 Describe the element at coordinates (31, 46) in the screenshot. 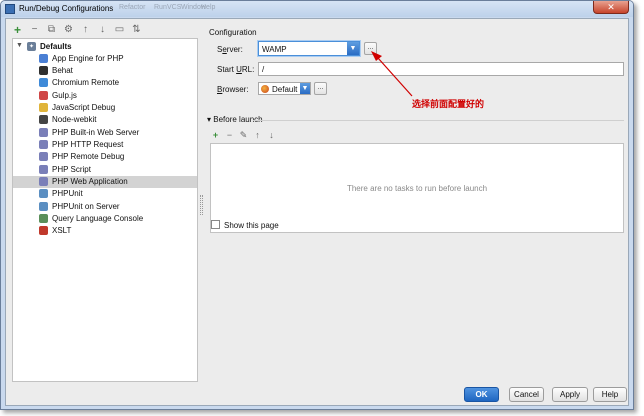

I see `wrench-icon: ✦` at that location.